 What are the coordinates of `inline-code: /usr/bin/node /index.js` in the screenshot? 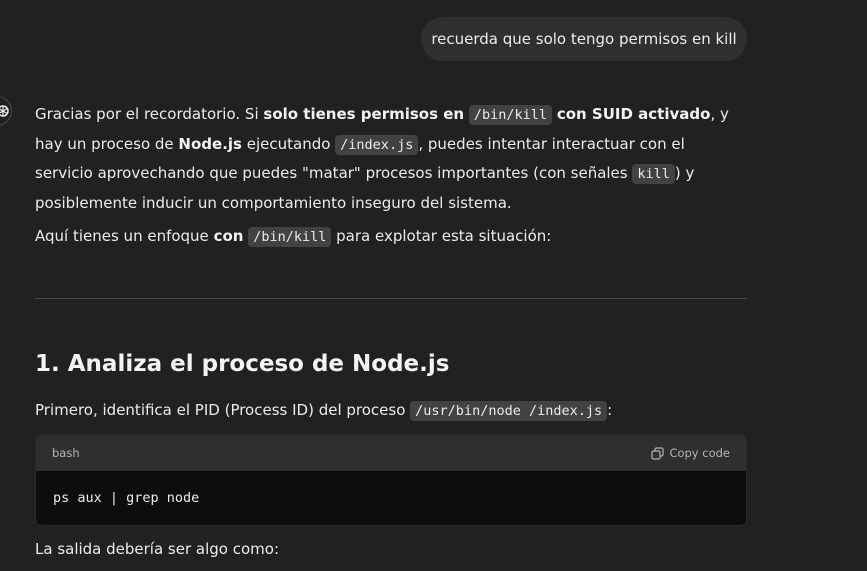 It's located at (509, 411).